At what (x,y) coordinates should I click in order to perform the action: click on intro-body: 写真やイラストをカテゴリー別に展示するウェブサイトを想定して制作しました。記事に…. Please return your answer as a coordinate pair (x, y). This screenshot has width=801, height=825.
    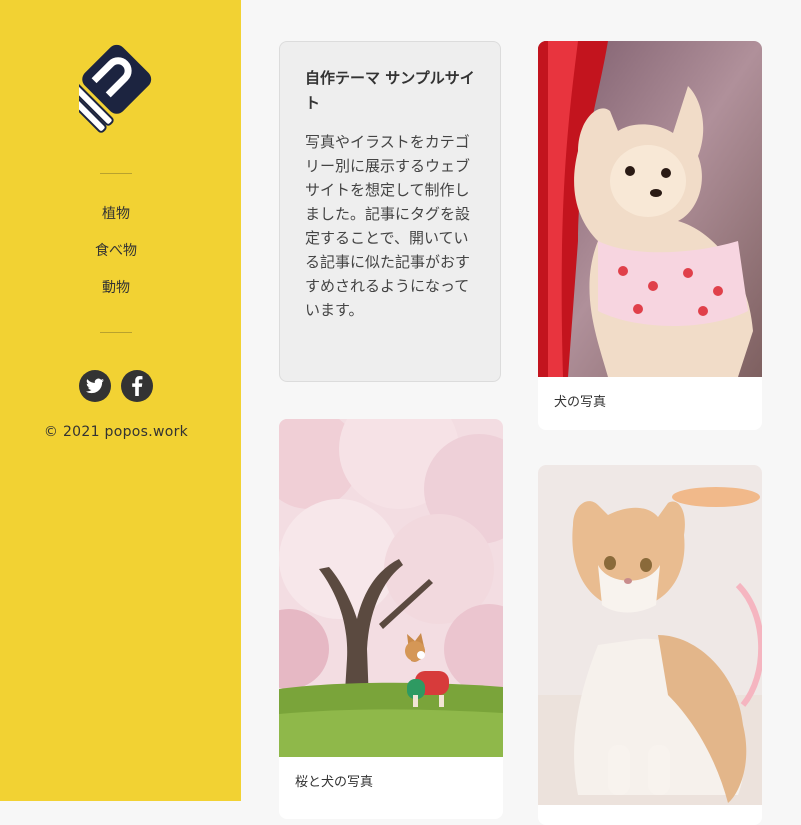
    Looking at the image, I should click on (388, 226).